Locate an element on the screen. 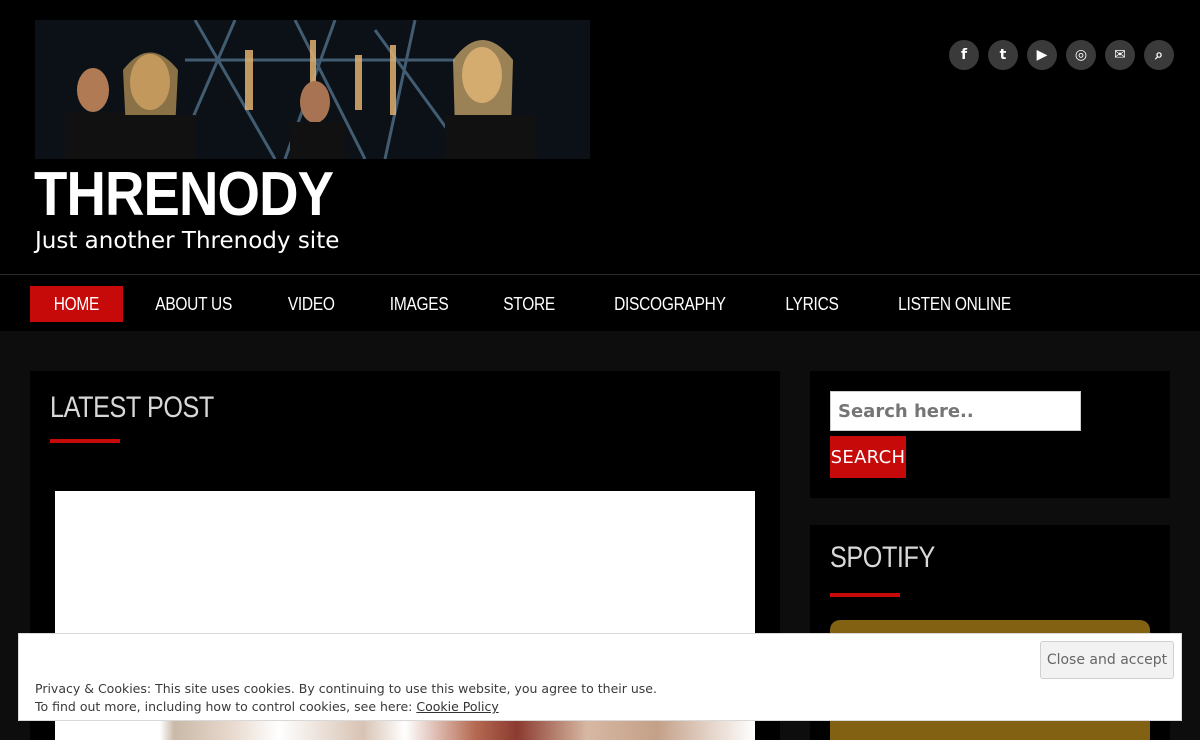  nav-item-images: IMAGES is located at coordinates (419, 304).